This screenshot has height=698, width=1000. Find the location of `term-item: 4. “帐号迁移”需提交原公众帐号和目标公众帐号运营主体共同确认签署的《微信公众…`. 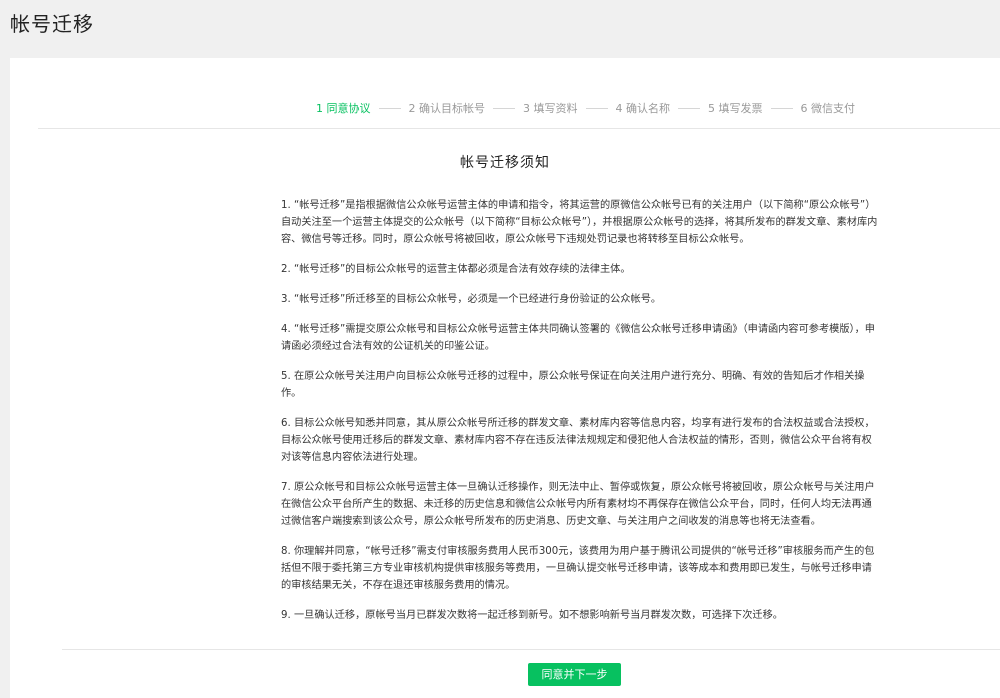

term-item: 4. “帐号迁移”需提交原公众帐号和目标公众帐号运营主体共同确认签署的《微信公众… is located at coordinates (578, 338).